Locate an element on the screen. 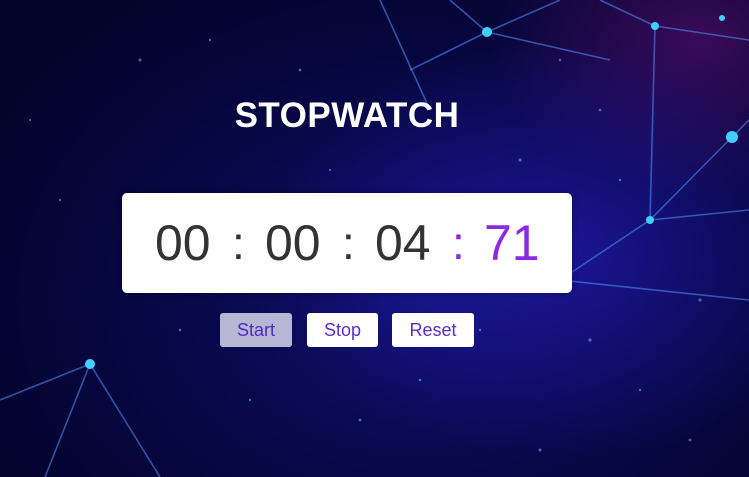 Image resolution: width=749 pixels, height=477 pixels. stop-button: Stop is located at coordinates (342, 330).